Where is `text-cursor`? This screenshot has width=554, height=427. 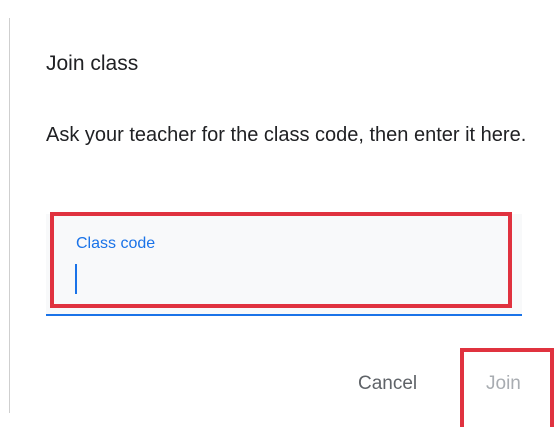
text-cursor is located at coordinates (76, 279).